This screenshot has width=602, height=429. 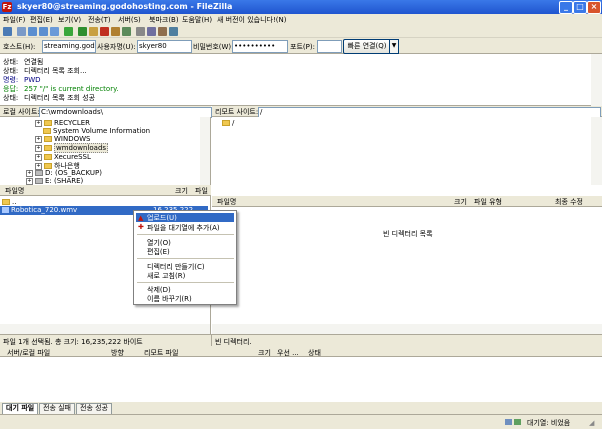 What do you see at coordinates (22, 80) in the screenshot?
I see `log-line: 명령: PWD` at bounding box center [22, 80].